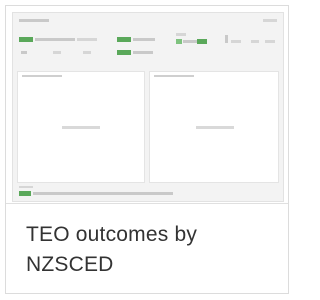  What do you see at coordinates (103, 193) in the screenshot?
I see `footer-text` at bounding box center [103, 193].